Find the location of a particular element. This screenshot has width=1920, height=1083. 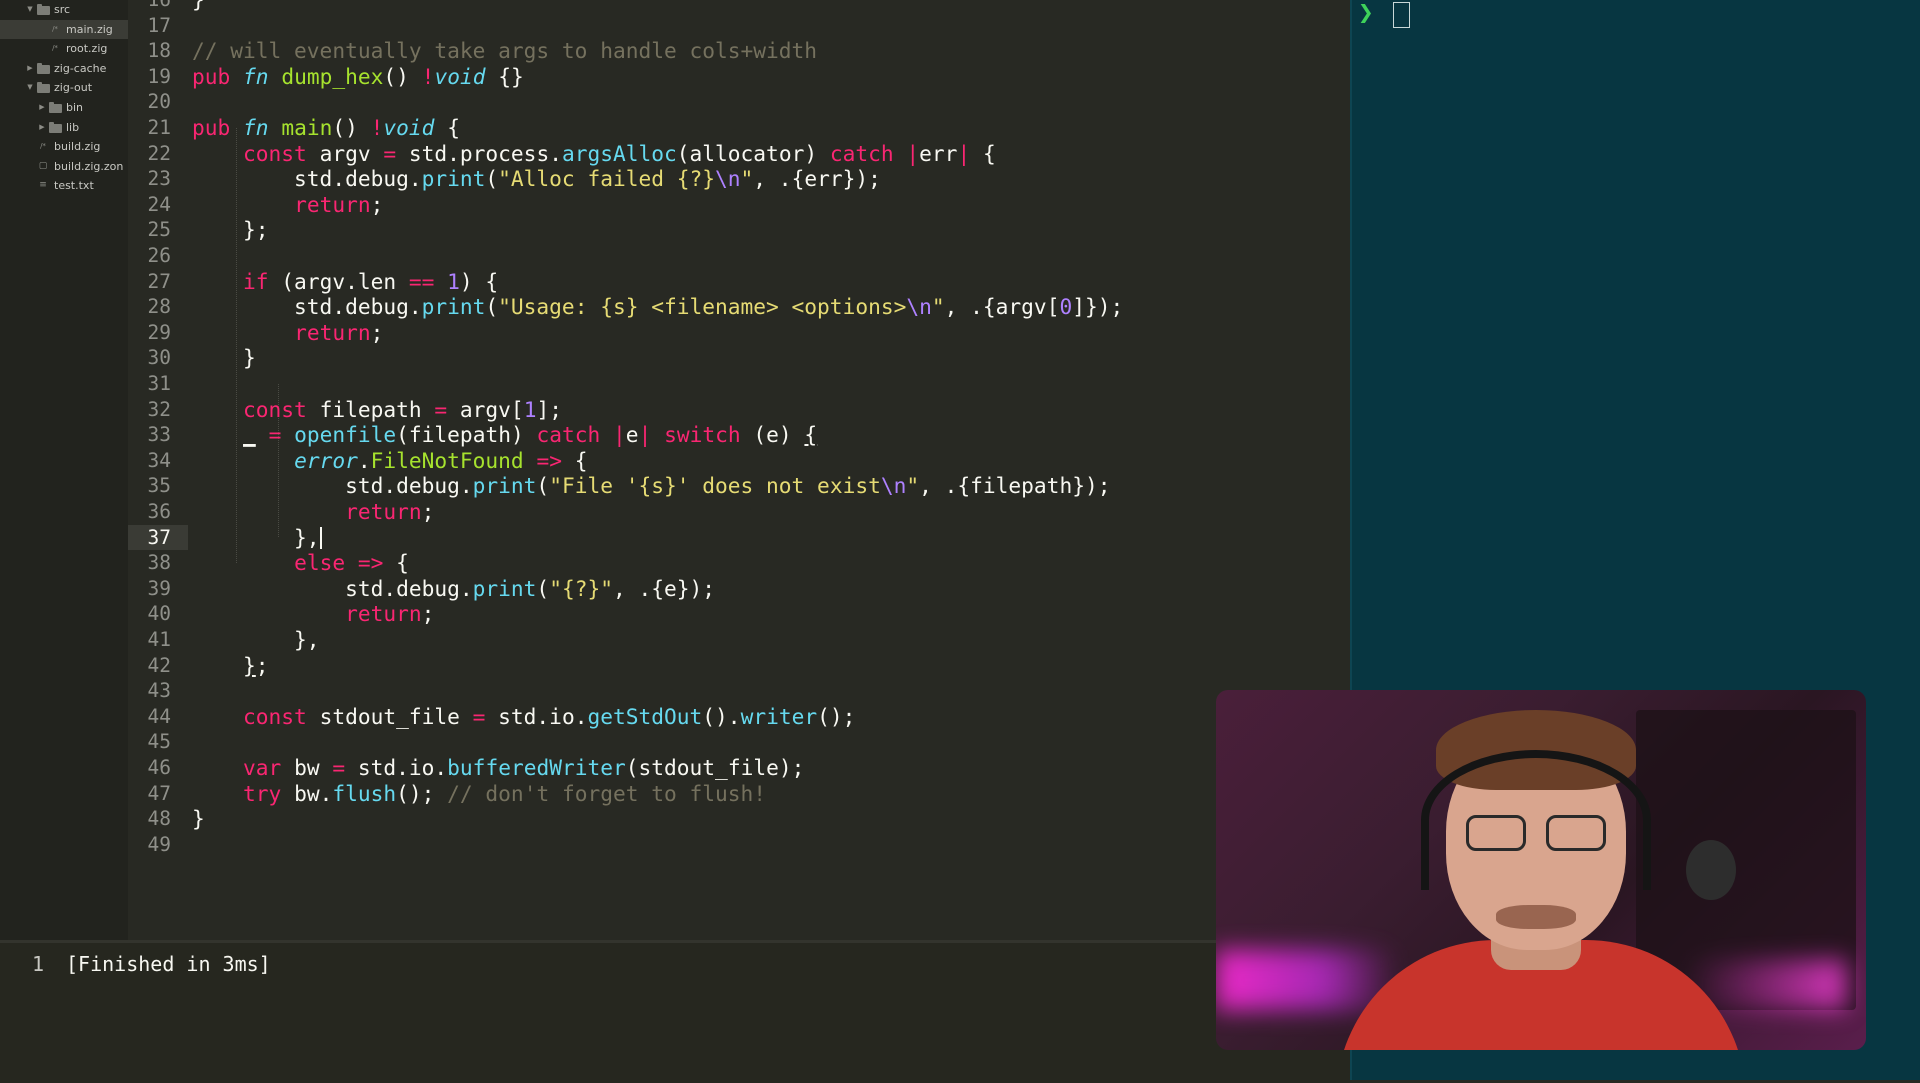

code-token: \n is located at coordinates (893, 486).